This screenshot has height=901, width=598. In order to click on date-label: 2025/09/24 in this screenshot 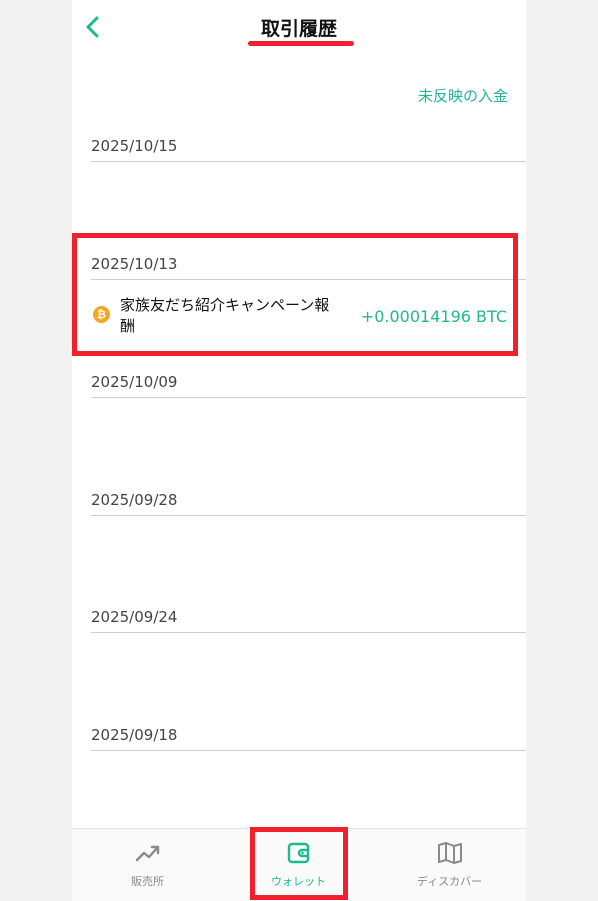, I will do `click(134, 617)`.